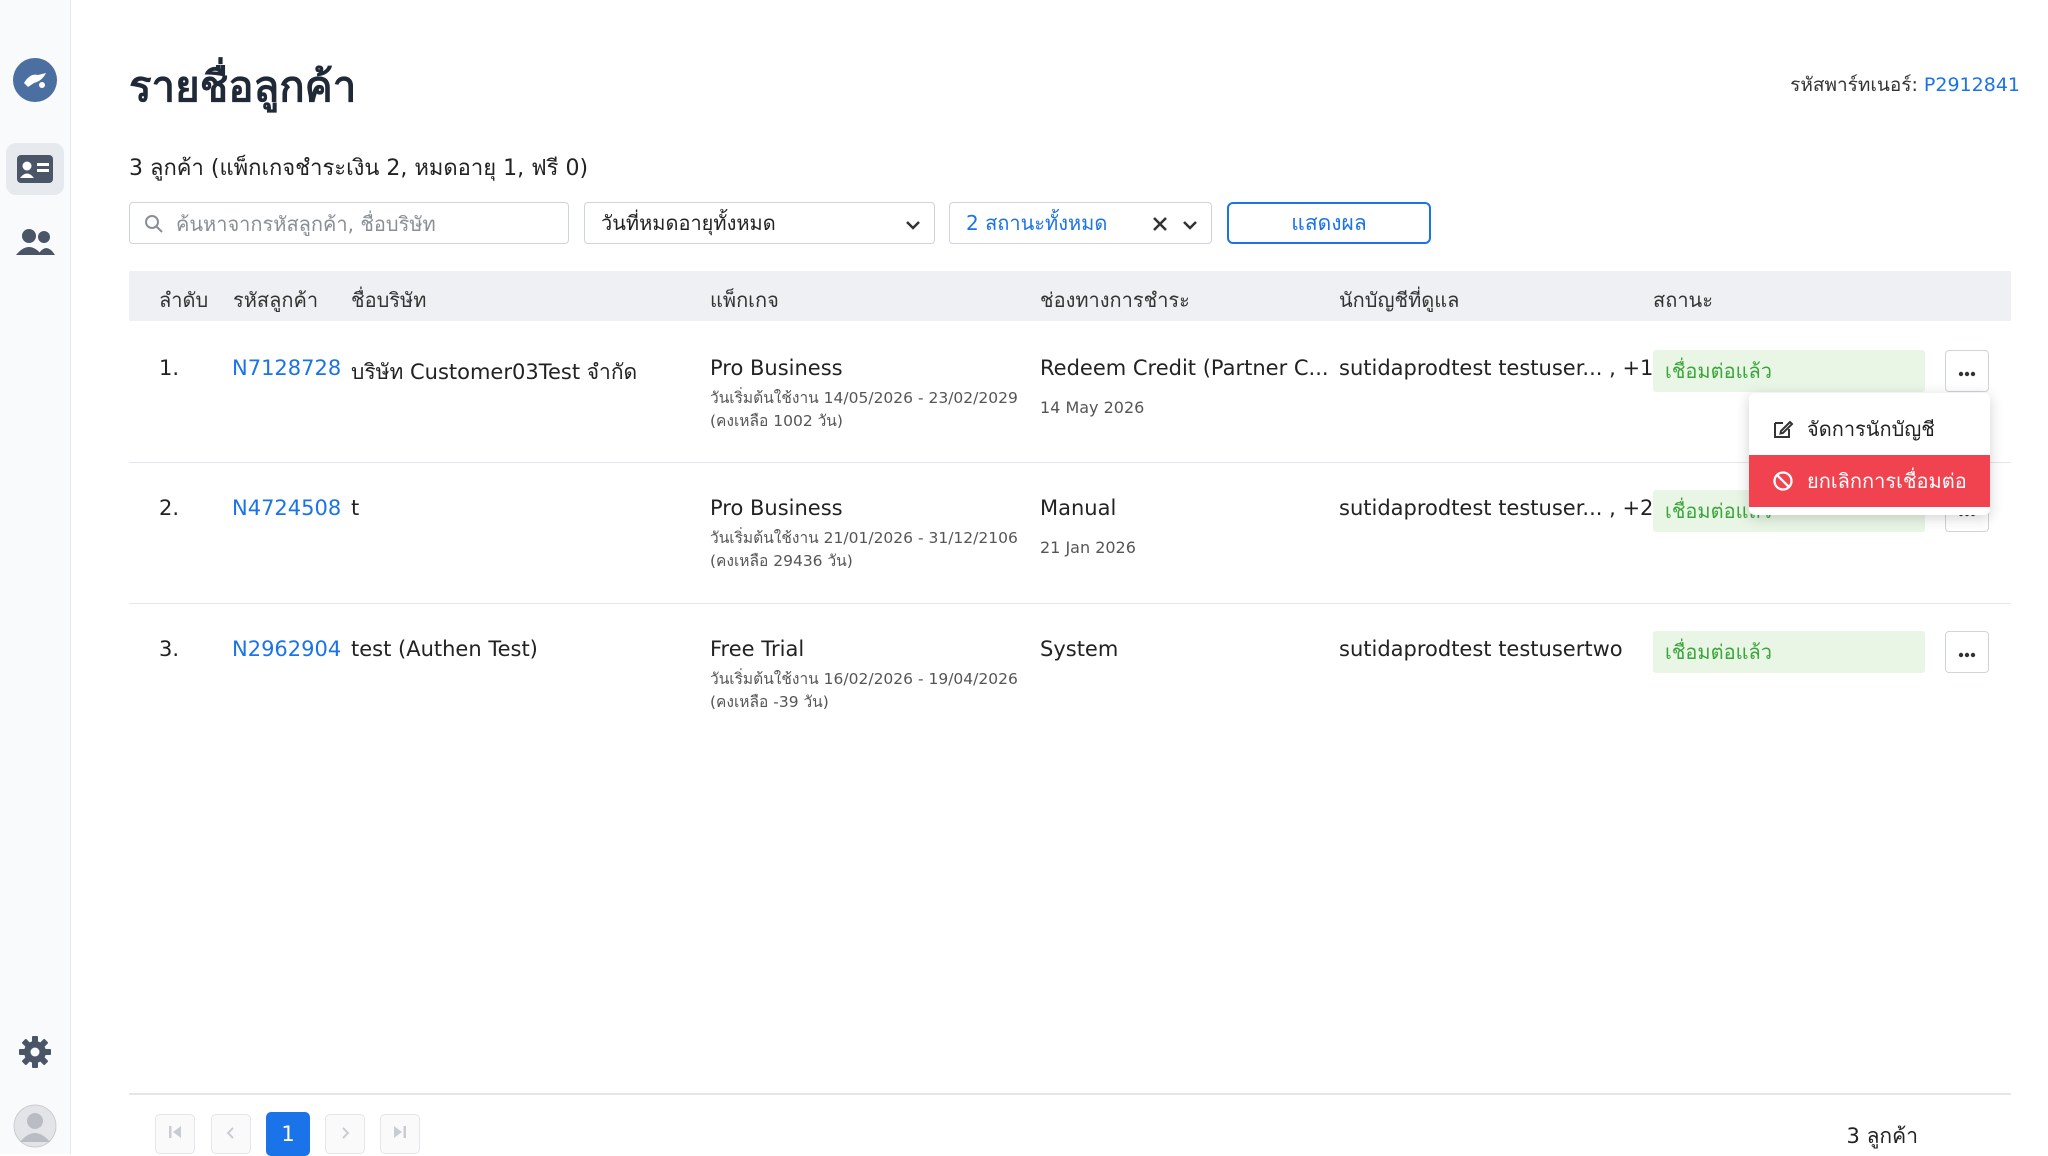  What do you see at coordinates (1887, 481) in the screenshot?
I see `disconnect-label: ยกเลิกการเชื่อมต่อ` at bounding box center [1887, 481].